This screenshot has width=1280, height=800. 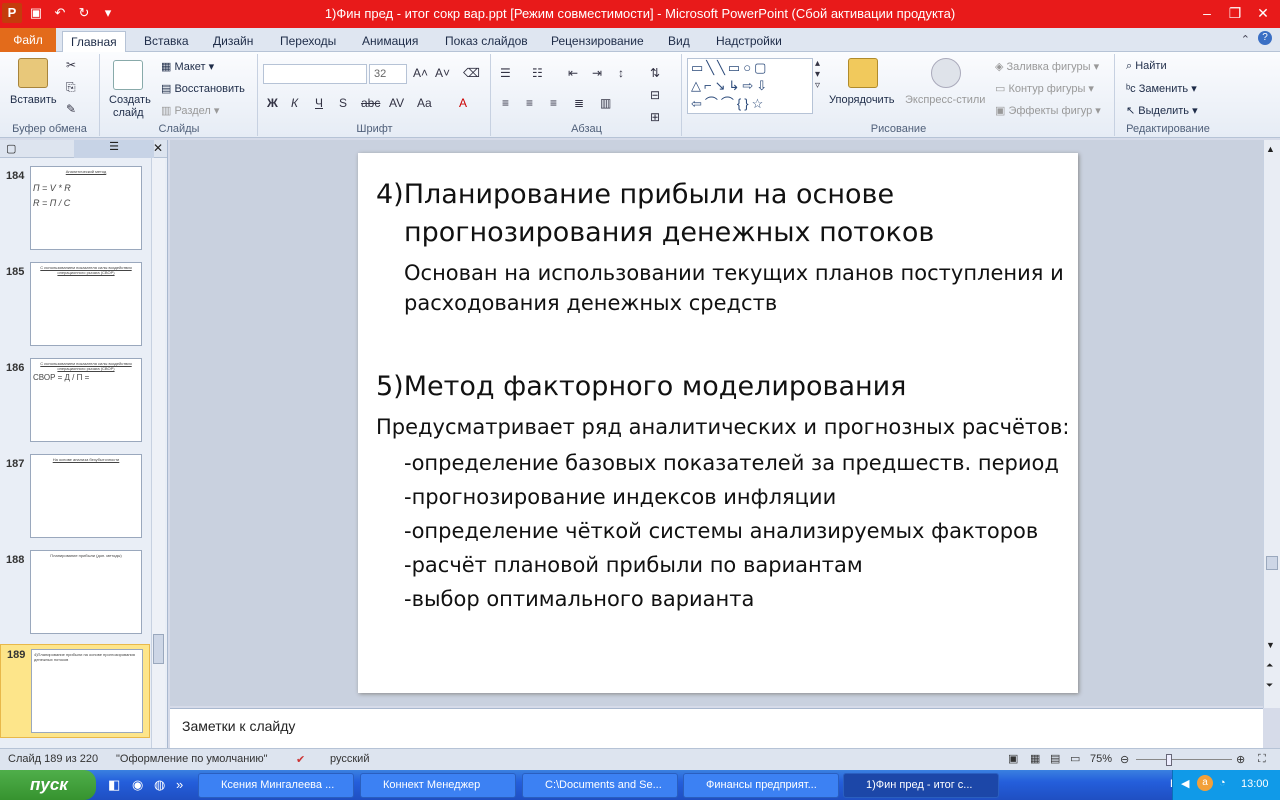 I want to click on fit-window-icon: ⛶, so click(x=1262, y=759).